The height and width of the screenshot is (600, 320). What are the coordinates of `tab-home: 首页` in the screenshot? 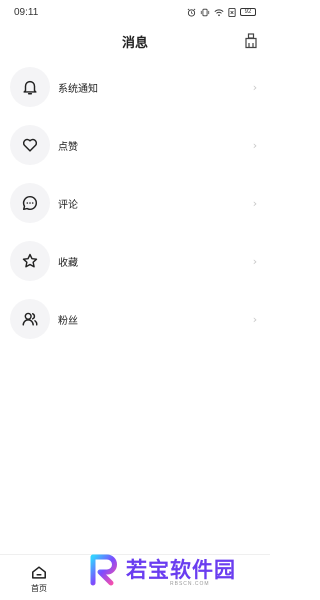 It's located at (39, 579).